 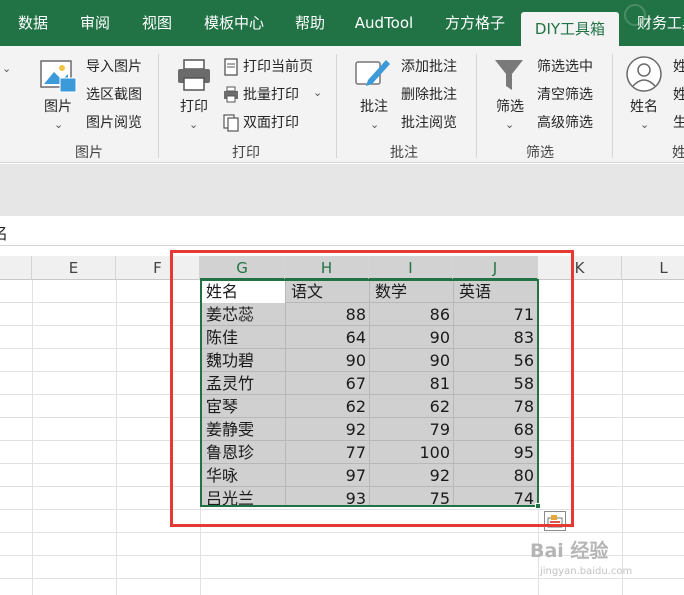 I want to click on duplex-print-button: 双面打印, so click(x=271, y=123).